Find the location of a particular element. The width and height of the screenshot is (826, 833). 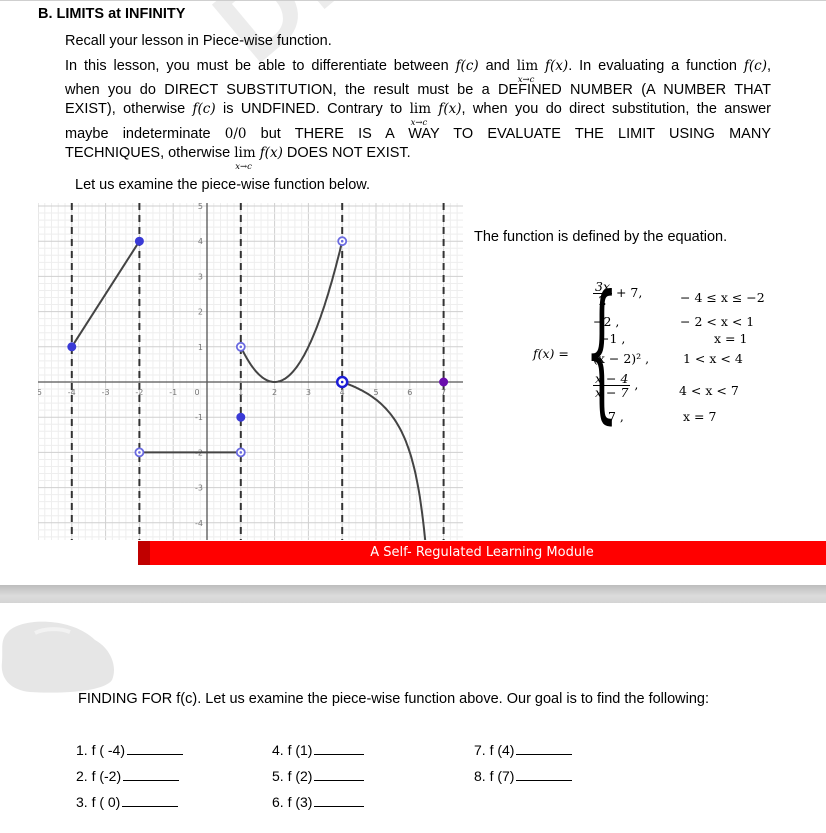

exercise-label: 7. f (4) is located at coordinates (494, 750).